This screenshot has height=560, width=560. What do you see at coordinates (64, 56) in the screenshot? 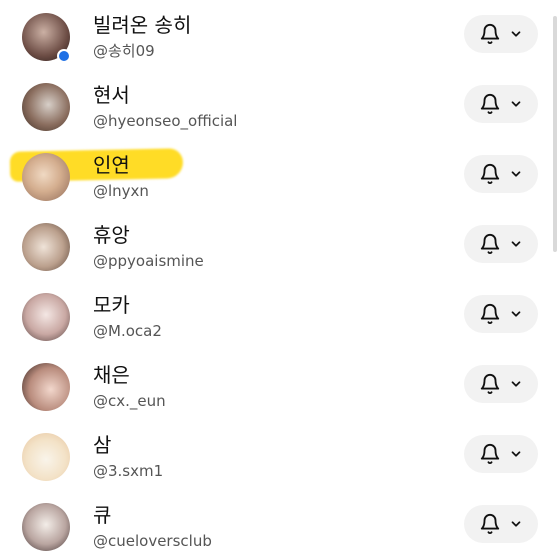
I see `presence-dot` at bounding box center [64, 56].